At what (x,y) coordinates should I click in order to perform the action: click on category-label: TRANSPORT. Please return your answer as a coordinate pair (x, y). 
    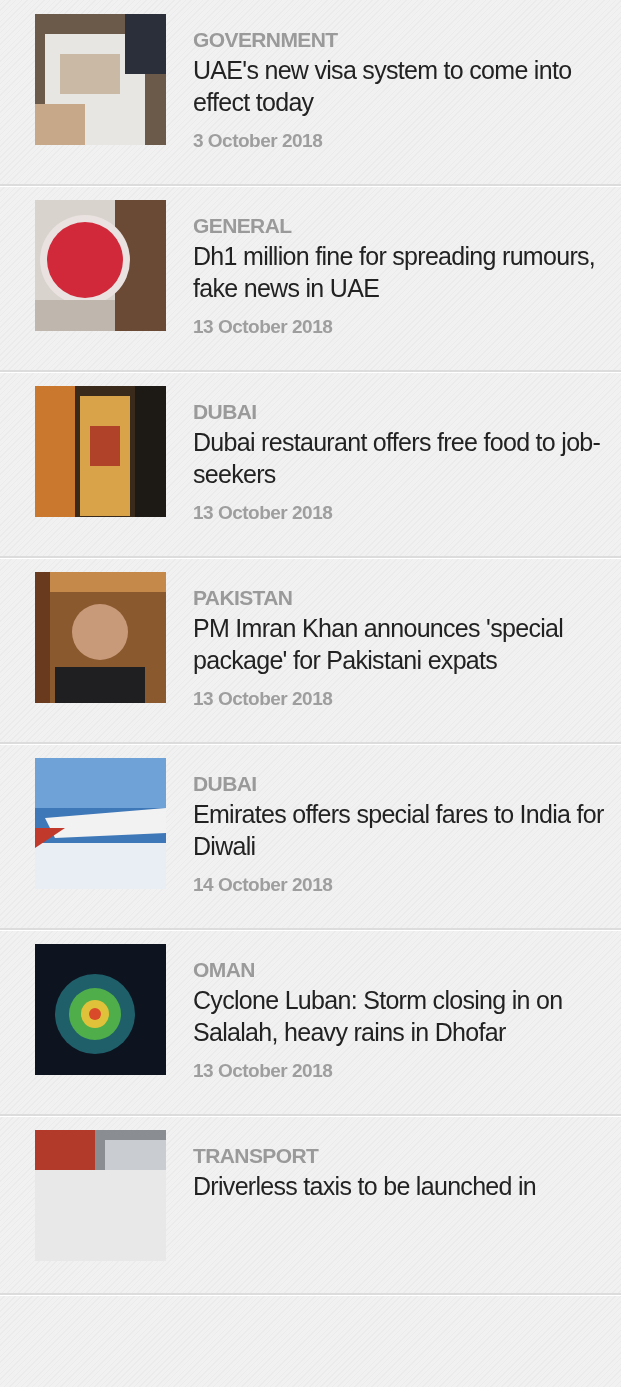
    Looking at the image, I should click on (256, 1156).